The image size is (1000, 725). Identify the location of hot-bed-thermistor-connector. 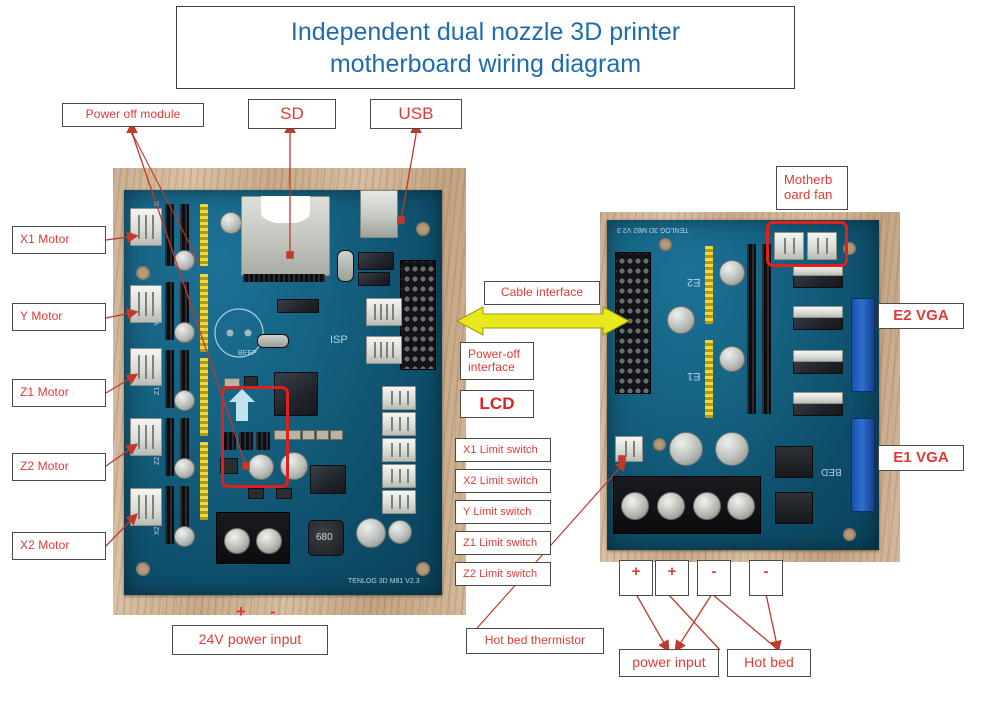
(629, 449).